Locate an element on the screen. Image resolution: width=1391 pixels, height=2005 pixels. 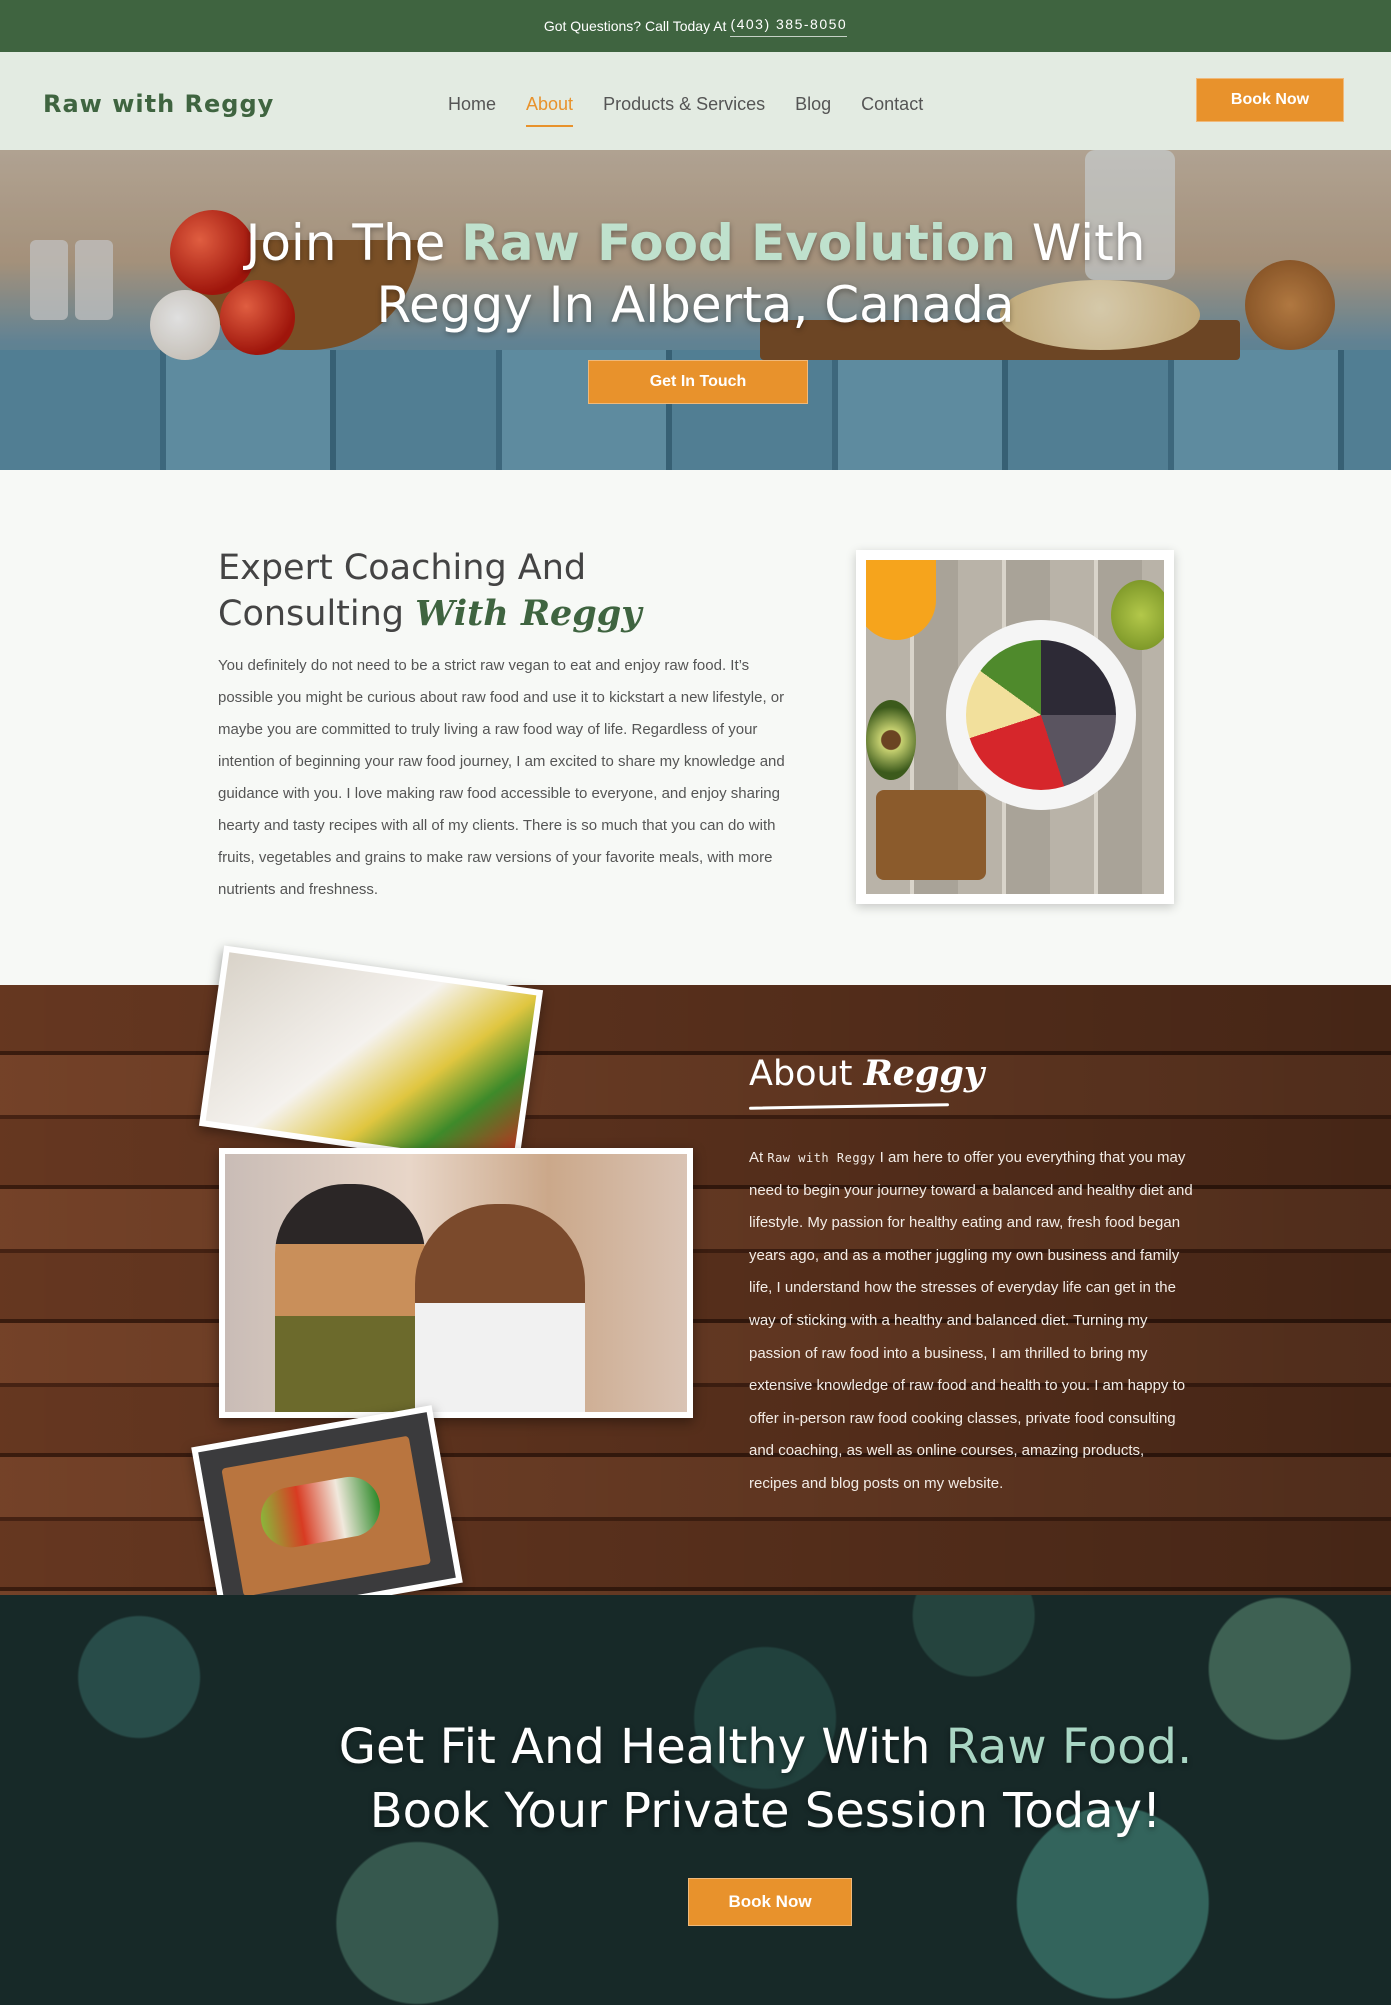
phone-link: (403) 385-8050 is located at coordinates (789, 26).